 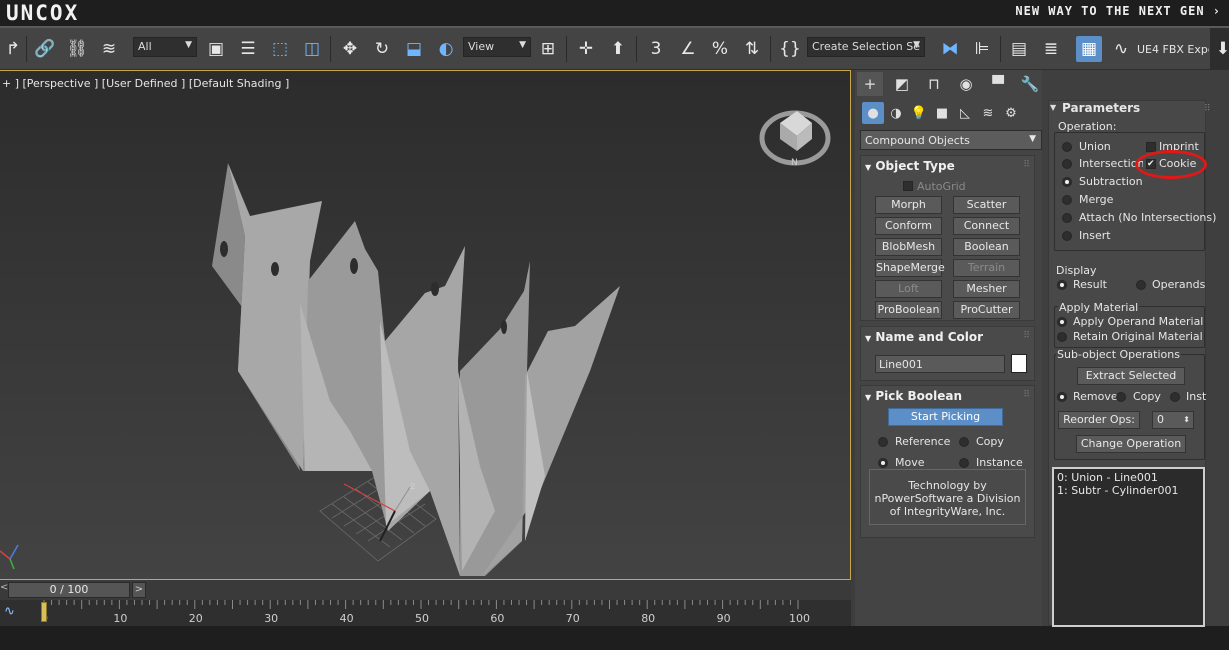 I want to click on object-name-input: Line001, so click(x=940, y=364).